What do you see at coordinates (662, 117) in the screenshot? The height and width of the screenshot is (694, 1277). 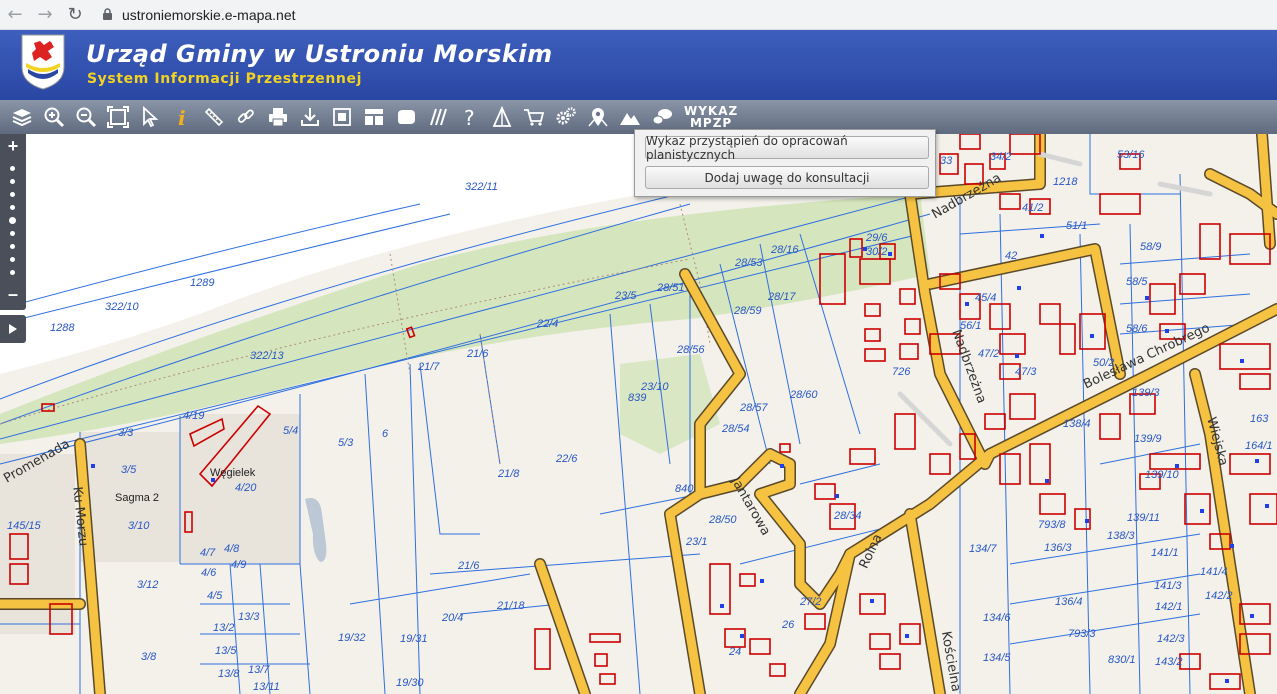 I see `comment-icon` at bounding box center [662, 117].